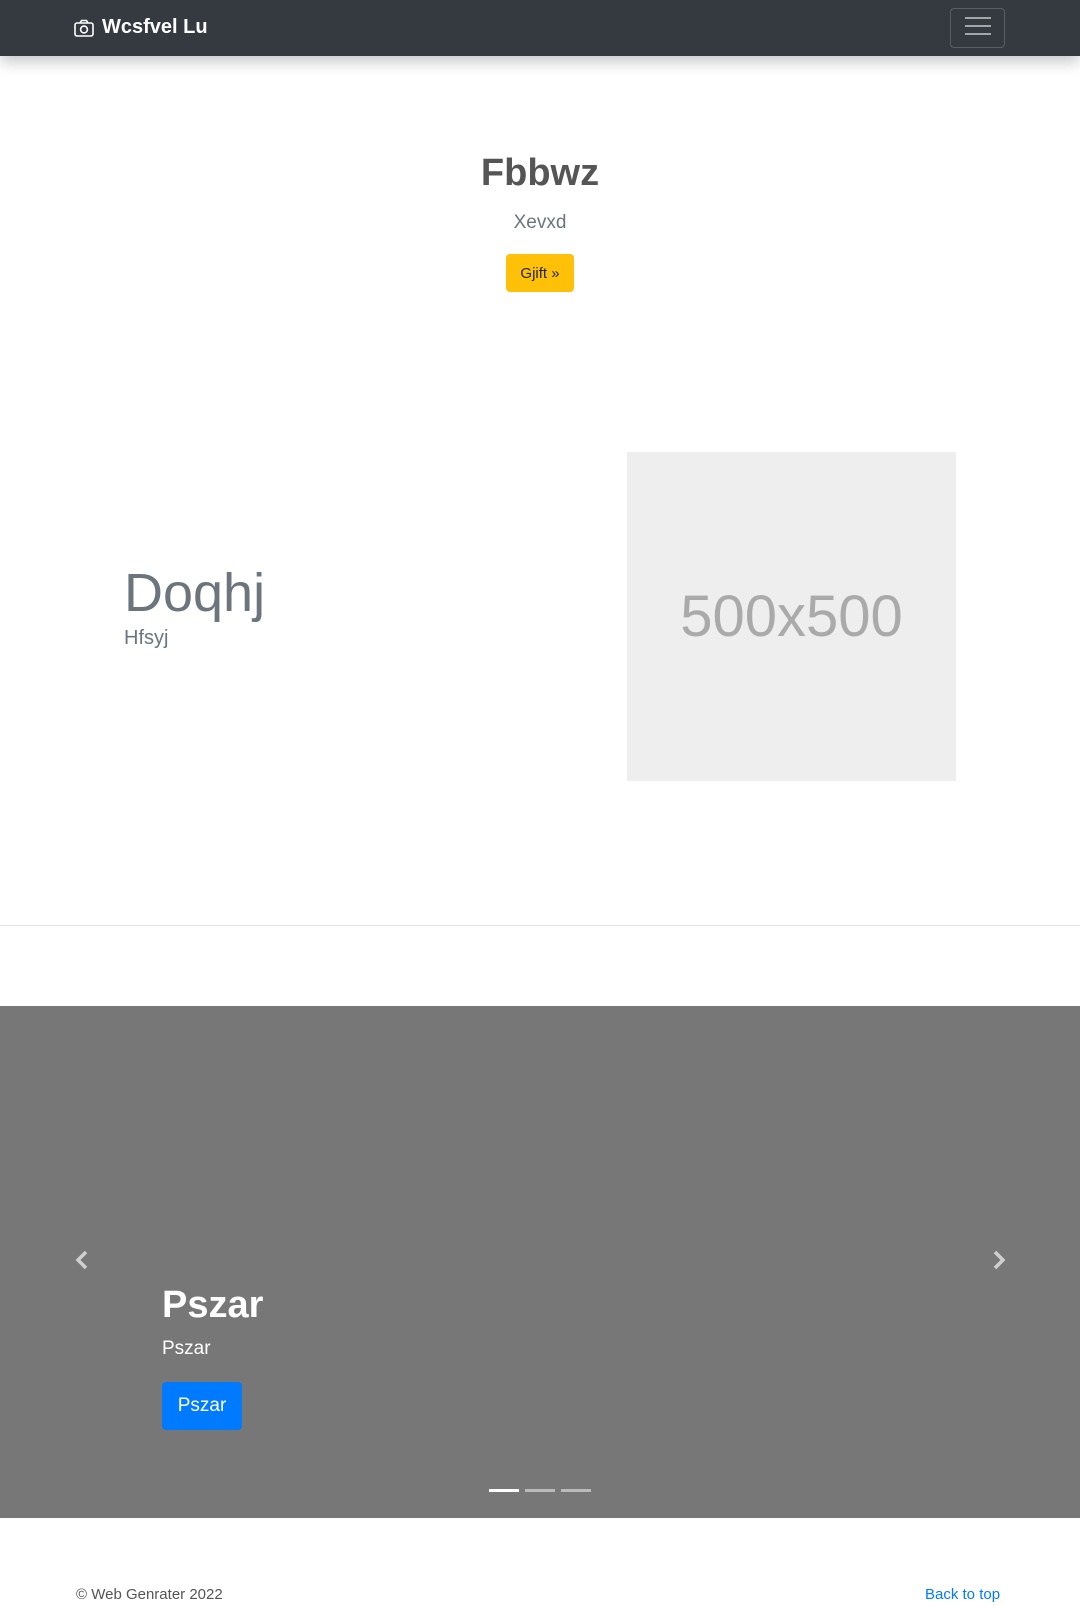 Image resolution: width=1080 pixels, height=1606 pixels. Describe the element at coordinates (962, 1594) in the screenshot. I see `back-to-top-link: Back to top` at that location.